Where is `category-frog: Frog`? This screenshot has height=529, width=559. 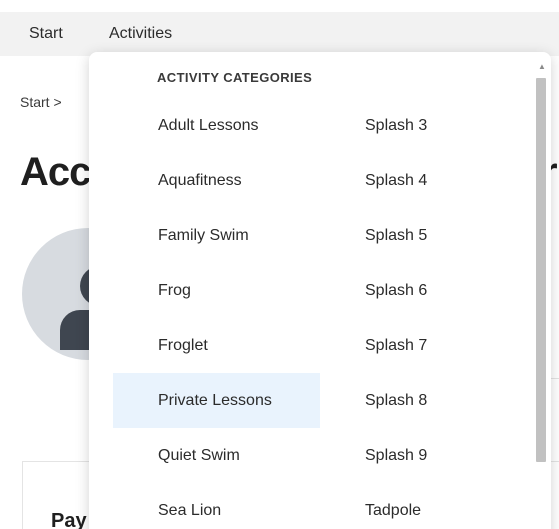 category-frog: Frog is located at coordinates (216, 290).